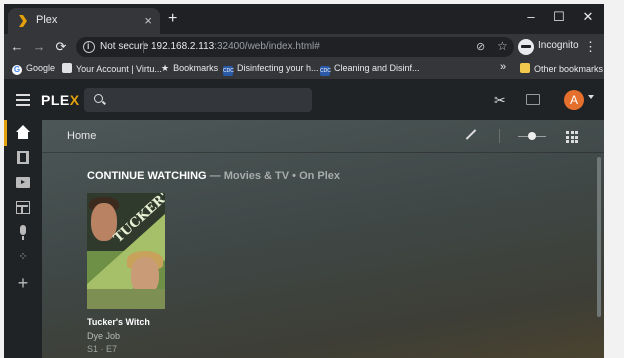  What do you see at coordinates (147, 176) in the screenshot?
I see `section-title: CONTINUE WATCHING` at bounding box center [147, 176].